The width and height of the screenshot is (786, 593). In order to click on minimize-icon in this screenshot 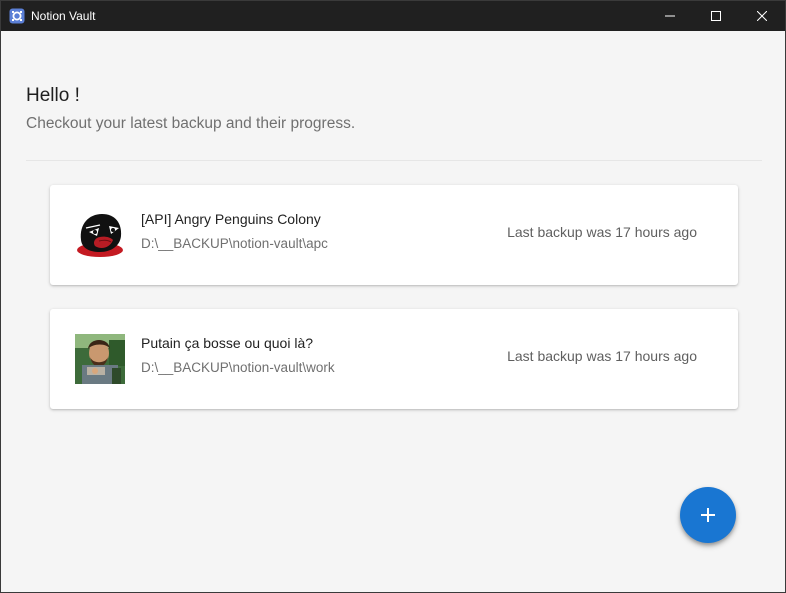, I will do `click(670, 16)`.